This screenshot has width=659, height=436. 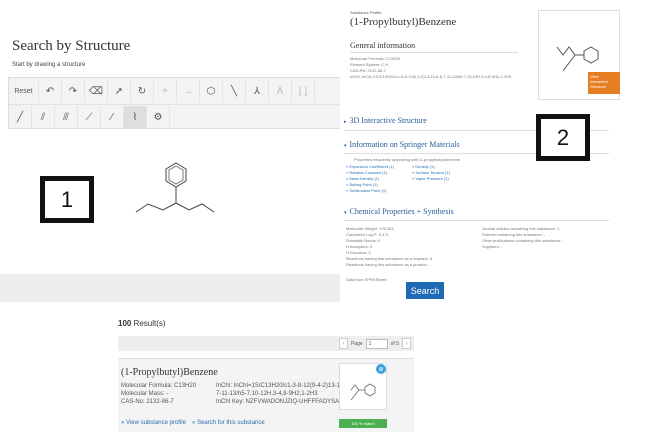 I want to click on hash-bond-icon: ⁄, so click(x=112, y=117).